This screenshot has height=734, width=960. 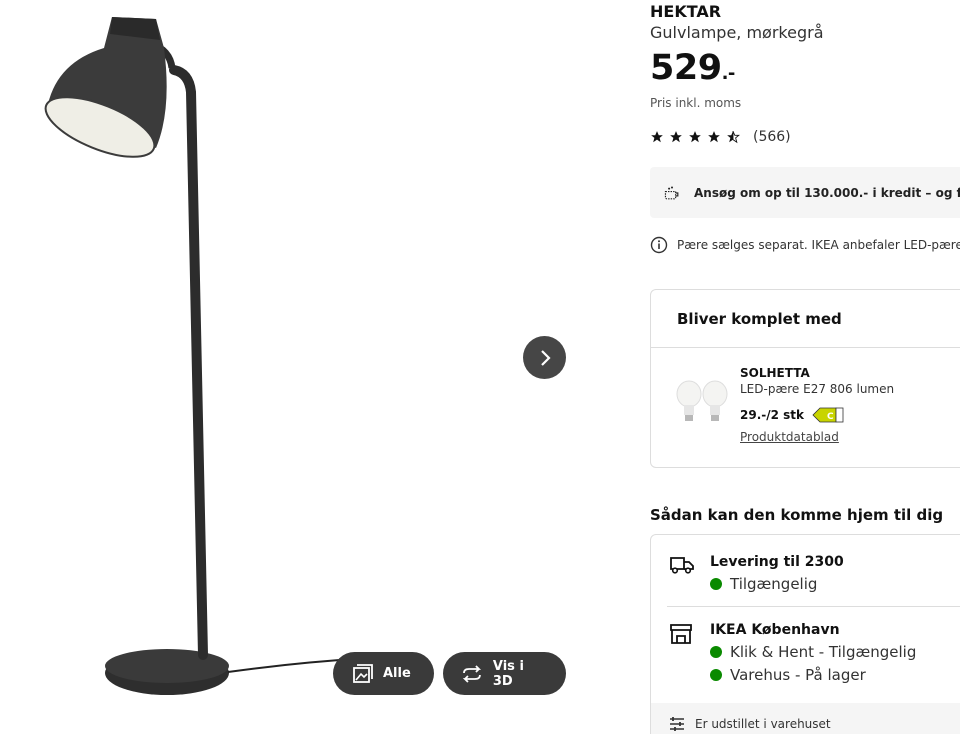 I want to click on combo-item-price-row: 29.-/2 stk C, so click(x=792, y=415).